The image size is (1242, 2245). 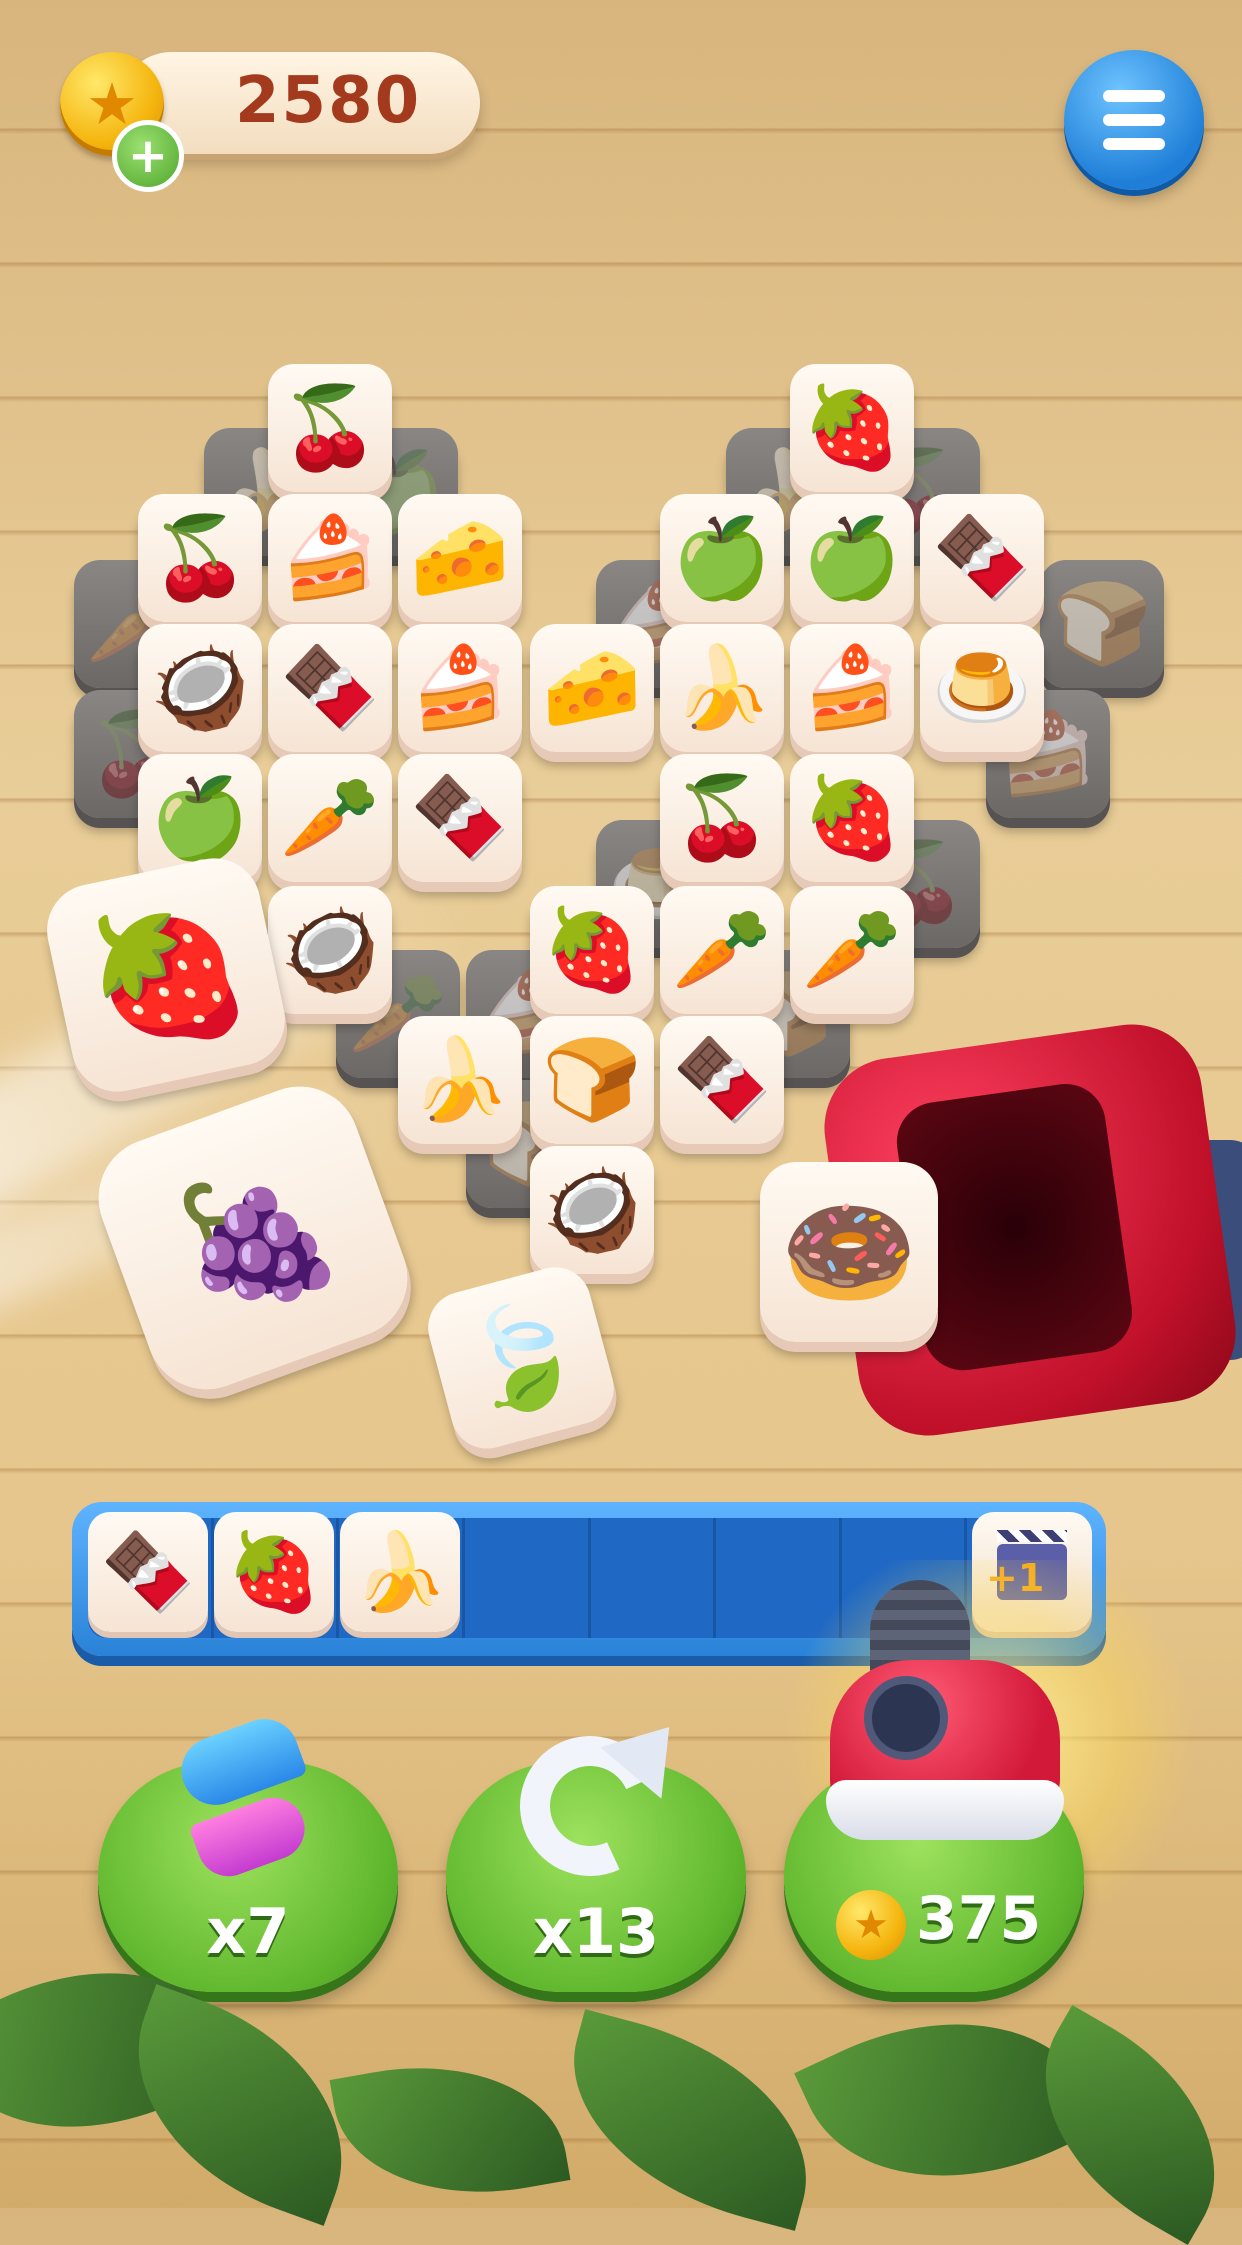 What do you see at coordinates (1102, 624) in the screenshot?
I see `hidden-tile: 🍞` at bounding box center [1102, 624].